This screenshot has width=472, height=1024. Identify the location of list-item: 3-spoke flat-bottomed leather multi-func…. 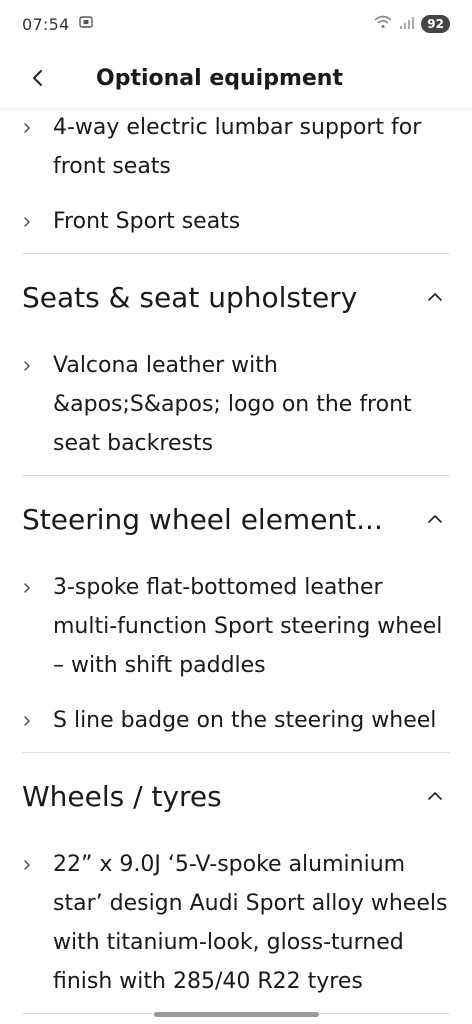
(236, 626).